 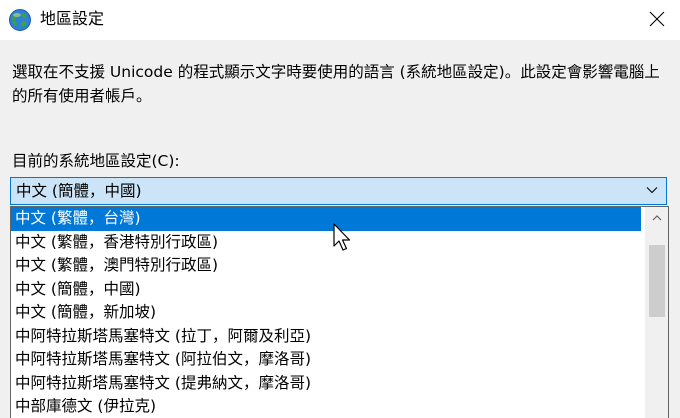 I want to click on title-bar: 地區設定, so click(x=340, y=20).